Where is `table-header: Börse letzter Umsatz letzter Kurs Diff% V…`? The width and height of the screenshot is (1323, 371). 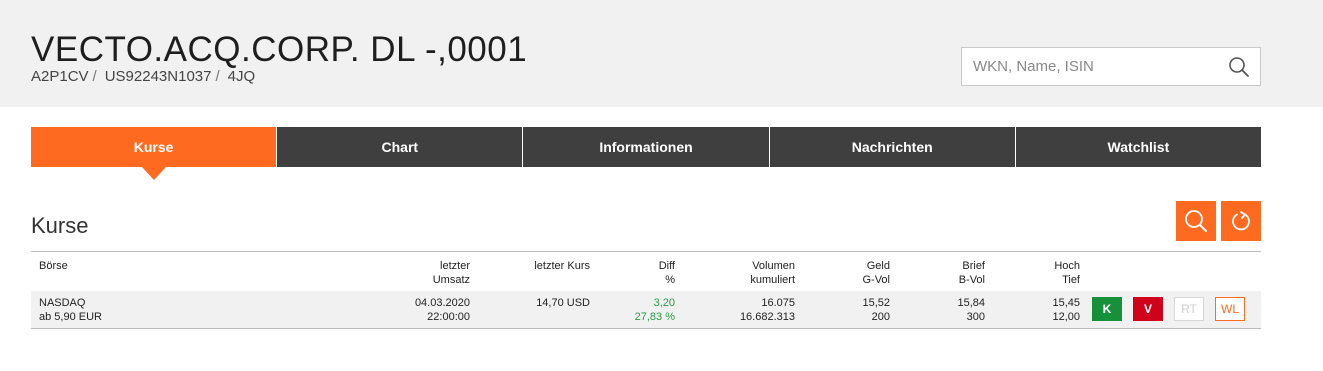
table-header: Börse letzter Umsatz letzter Kurs Diff% V… is located at coordinates (646, 271).